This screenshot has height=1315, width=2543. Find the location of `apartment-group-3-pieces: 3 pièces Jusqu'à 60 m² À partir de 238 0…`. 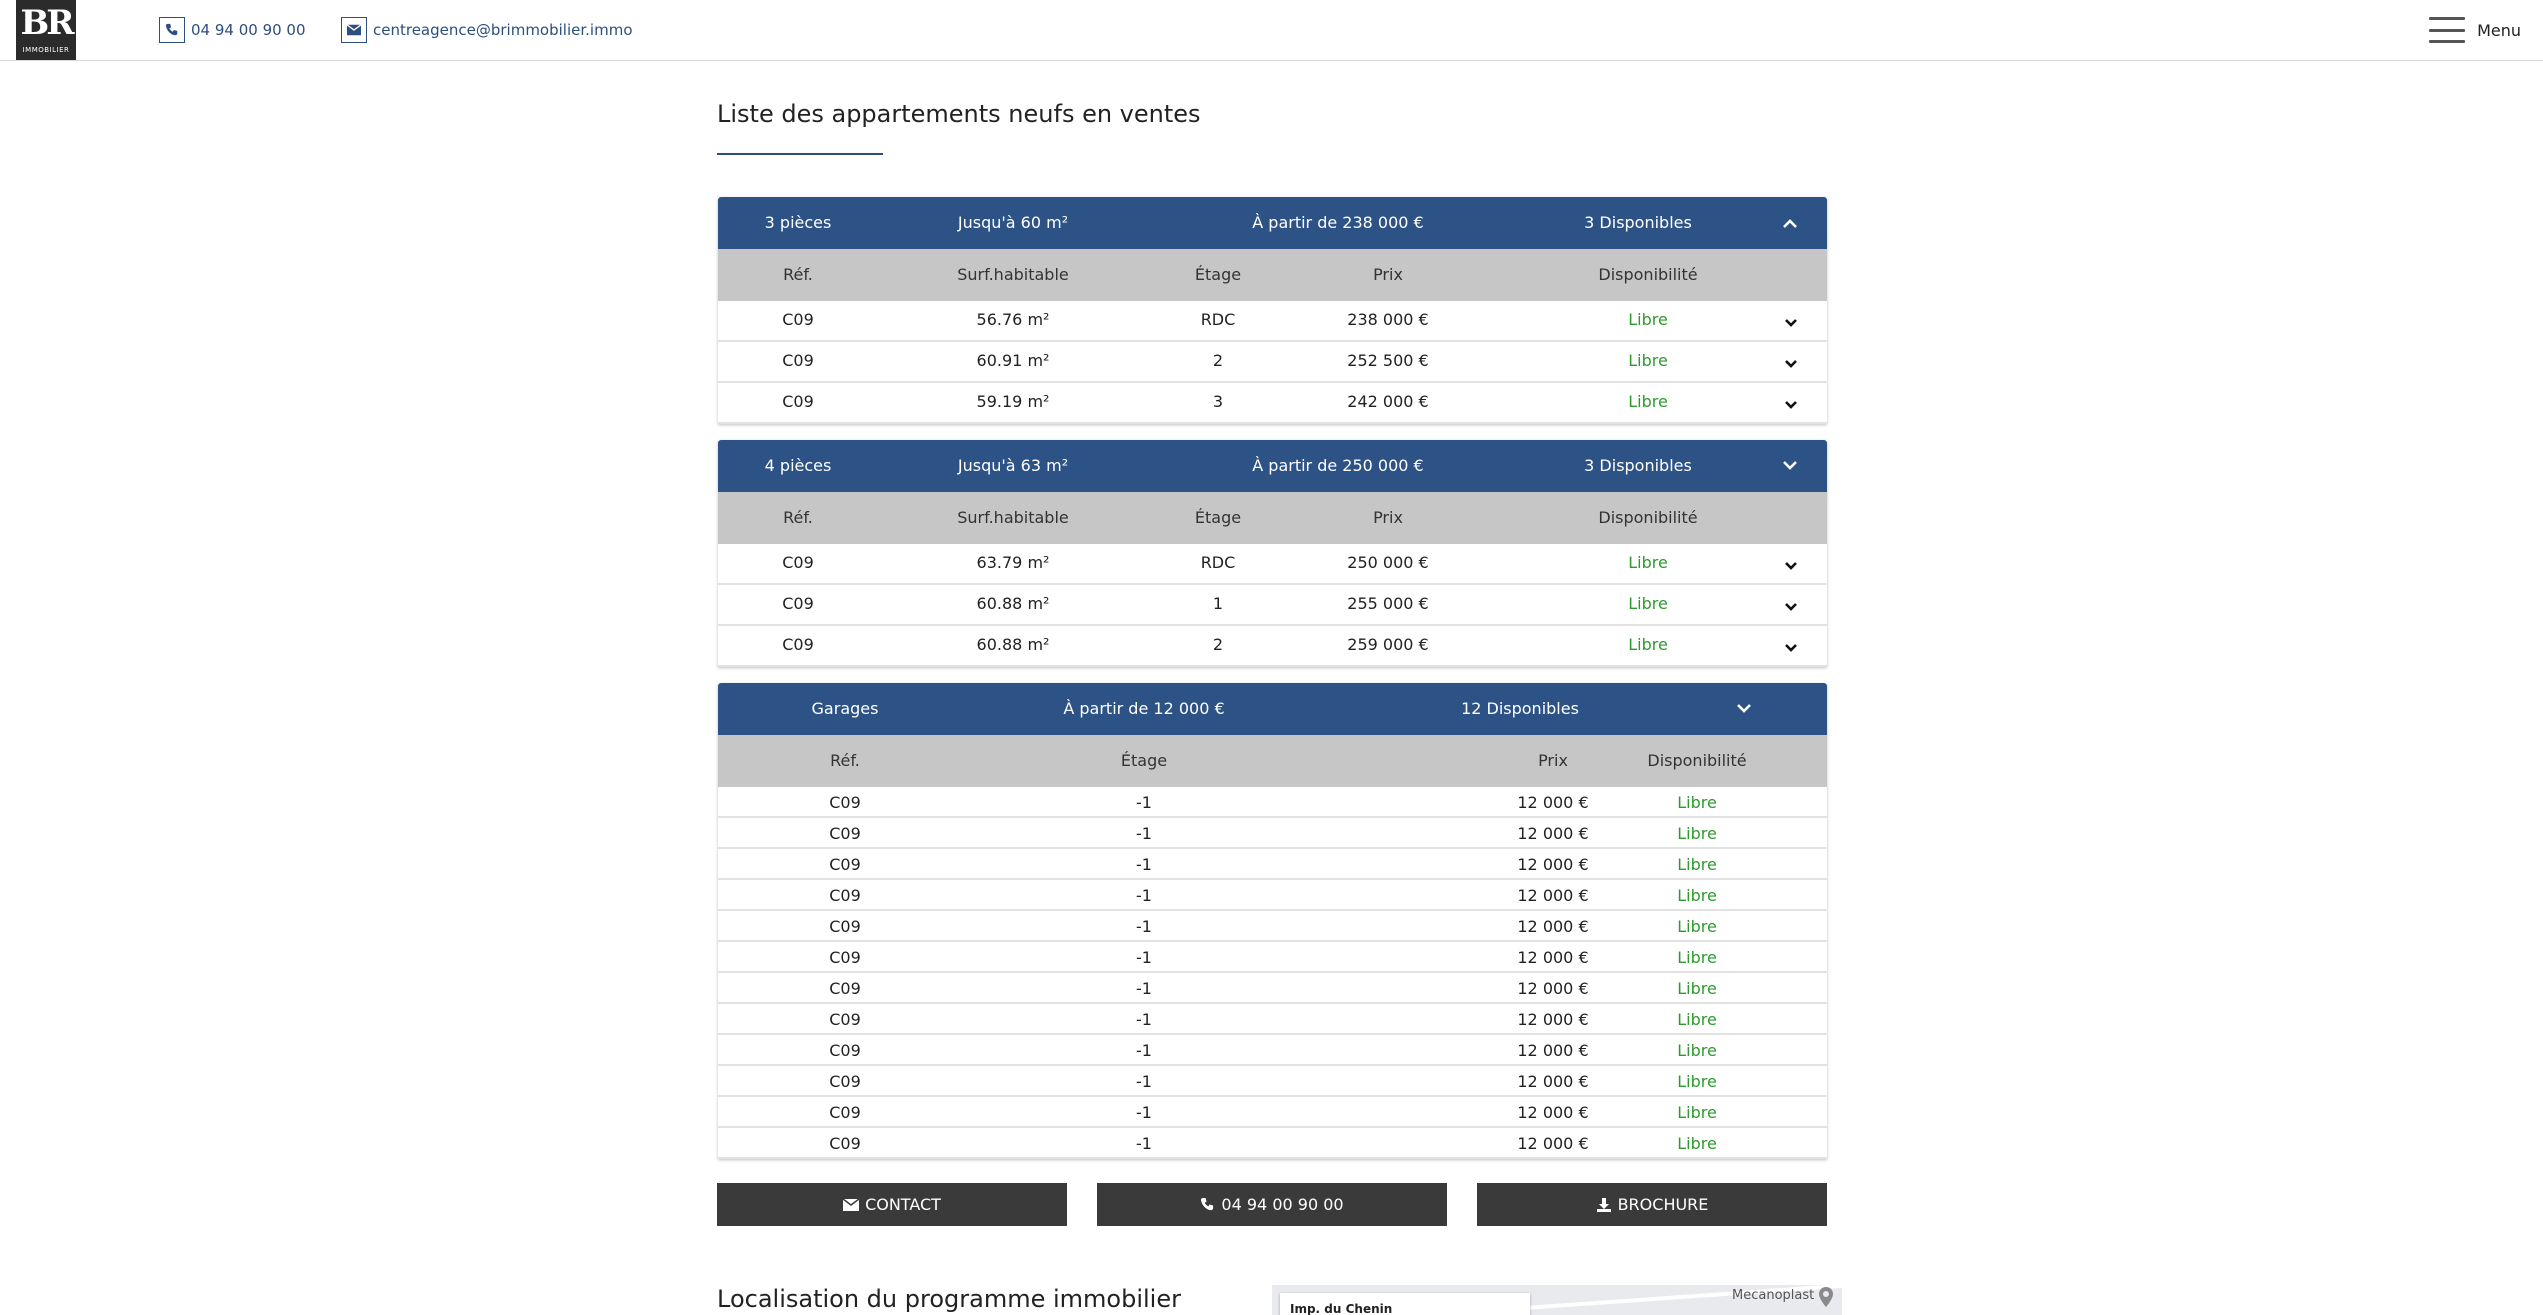

apartment-group-3-pieces: 3 pièces Jusqu'à 60 m² À partir de 238 0… is located at coordinates (1272, 310).